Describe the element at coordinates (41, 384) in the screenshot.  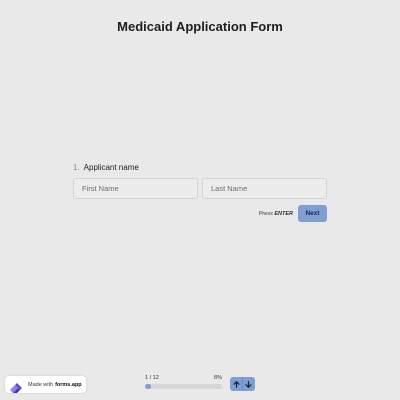
I see `badge-made-with: Made with` at that location.